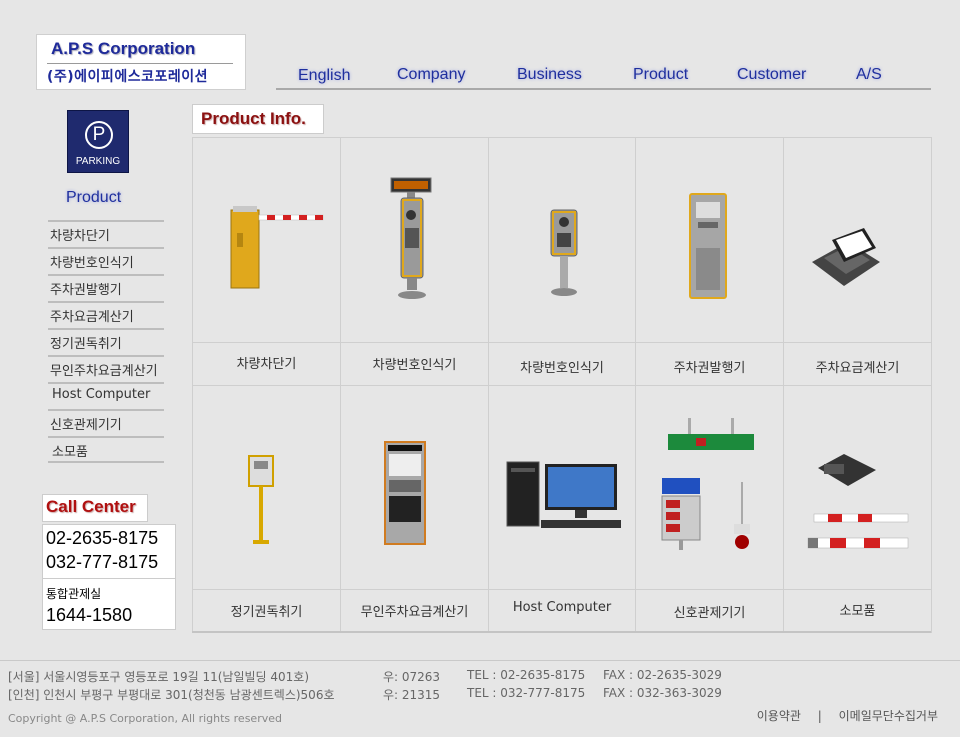 Image resolution: width=960 pixels, height=737 pixels. I want to click on footer-incheon-zip: 우: 21315, so click(412, 695).